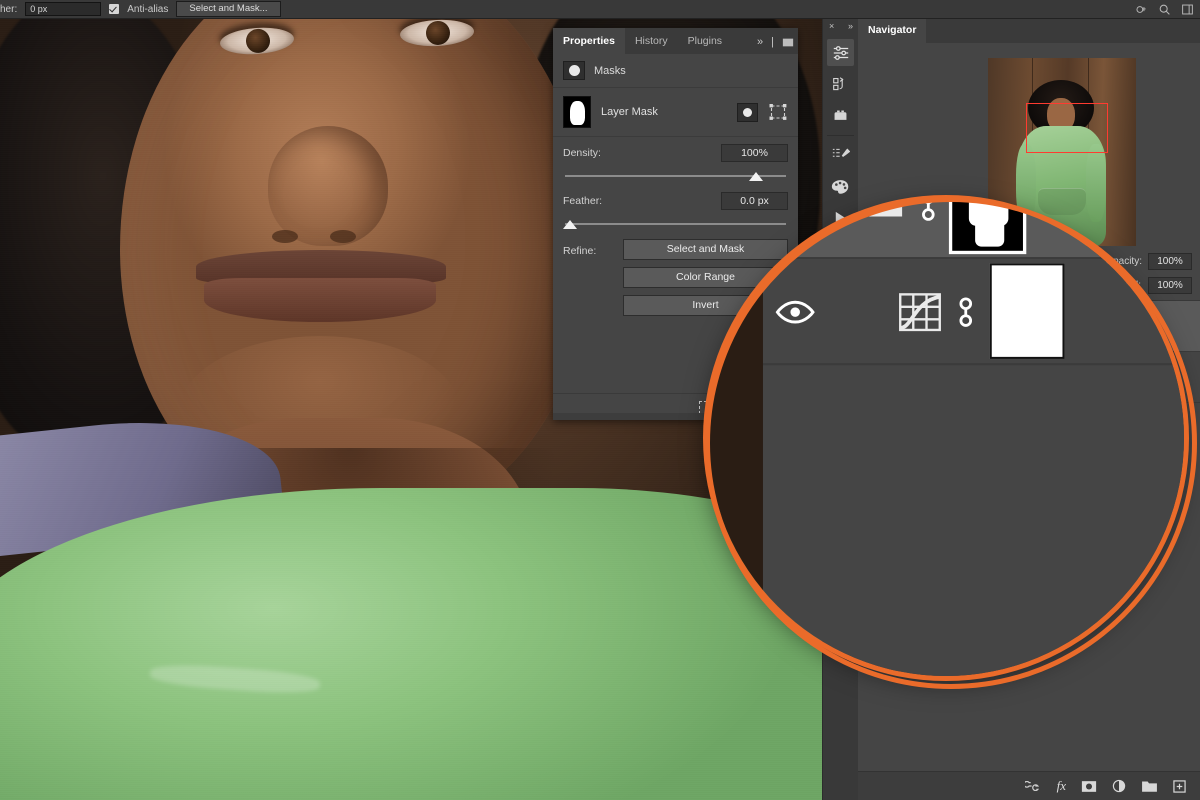 The image size is (1200, 800). Describe the element at coordinates (574, 70) in the screenshot. I see `mask-icon` at that location.